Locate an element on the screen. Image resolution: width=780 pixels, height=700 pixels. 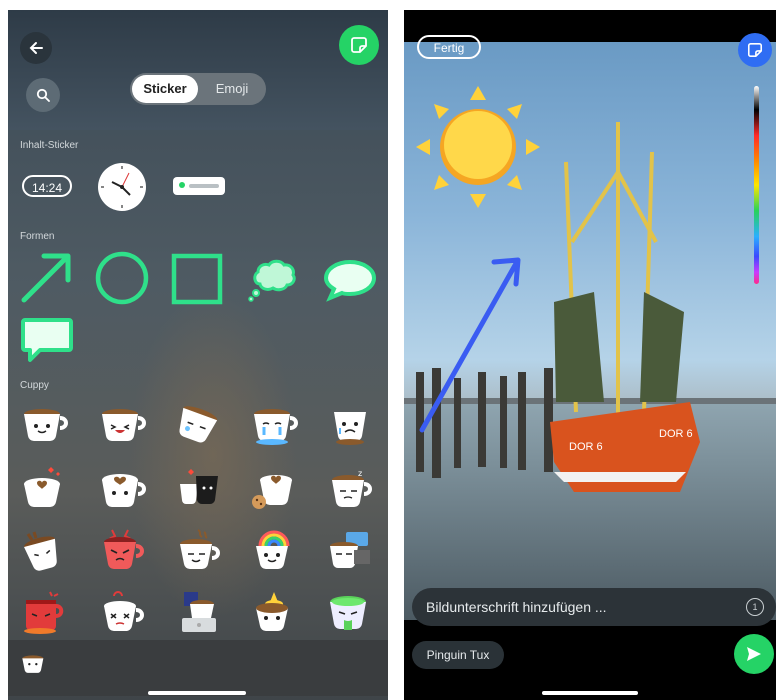
sticker-button is located at coordinates (755, 50).